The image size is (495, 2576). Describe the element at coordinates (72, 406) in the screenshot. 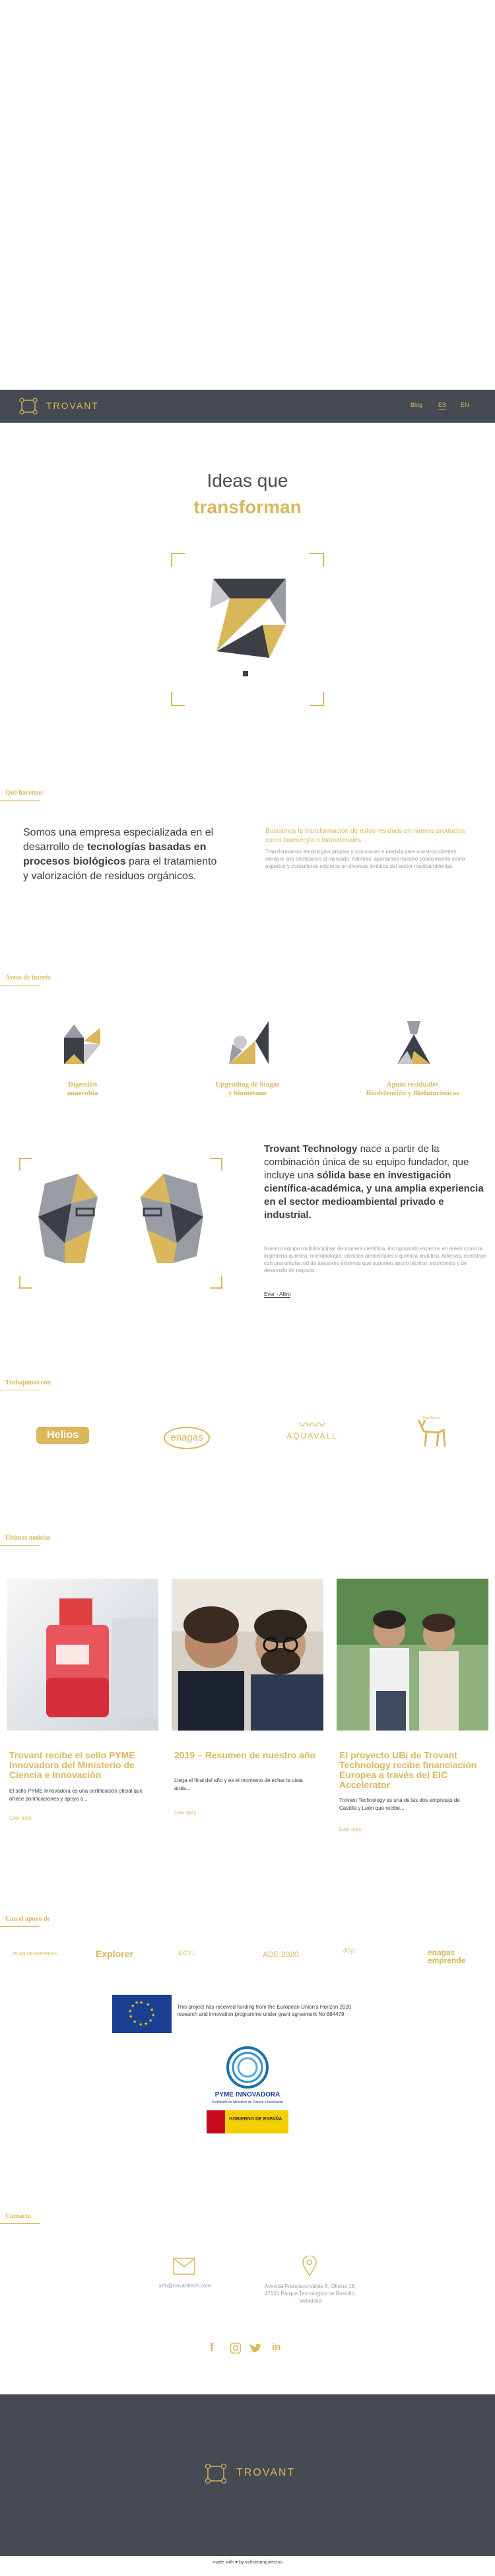

I see `brand-name: TROVANT` at that location.